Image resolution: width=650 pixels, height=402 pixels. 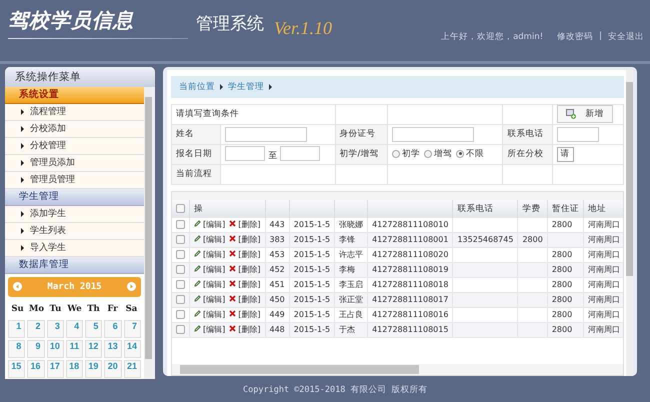 I want to click on table-cell: 449, so click(x=277, y=315).